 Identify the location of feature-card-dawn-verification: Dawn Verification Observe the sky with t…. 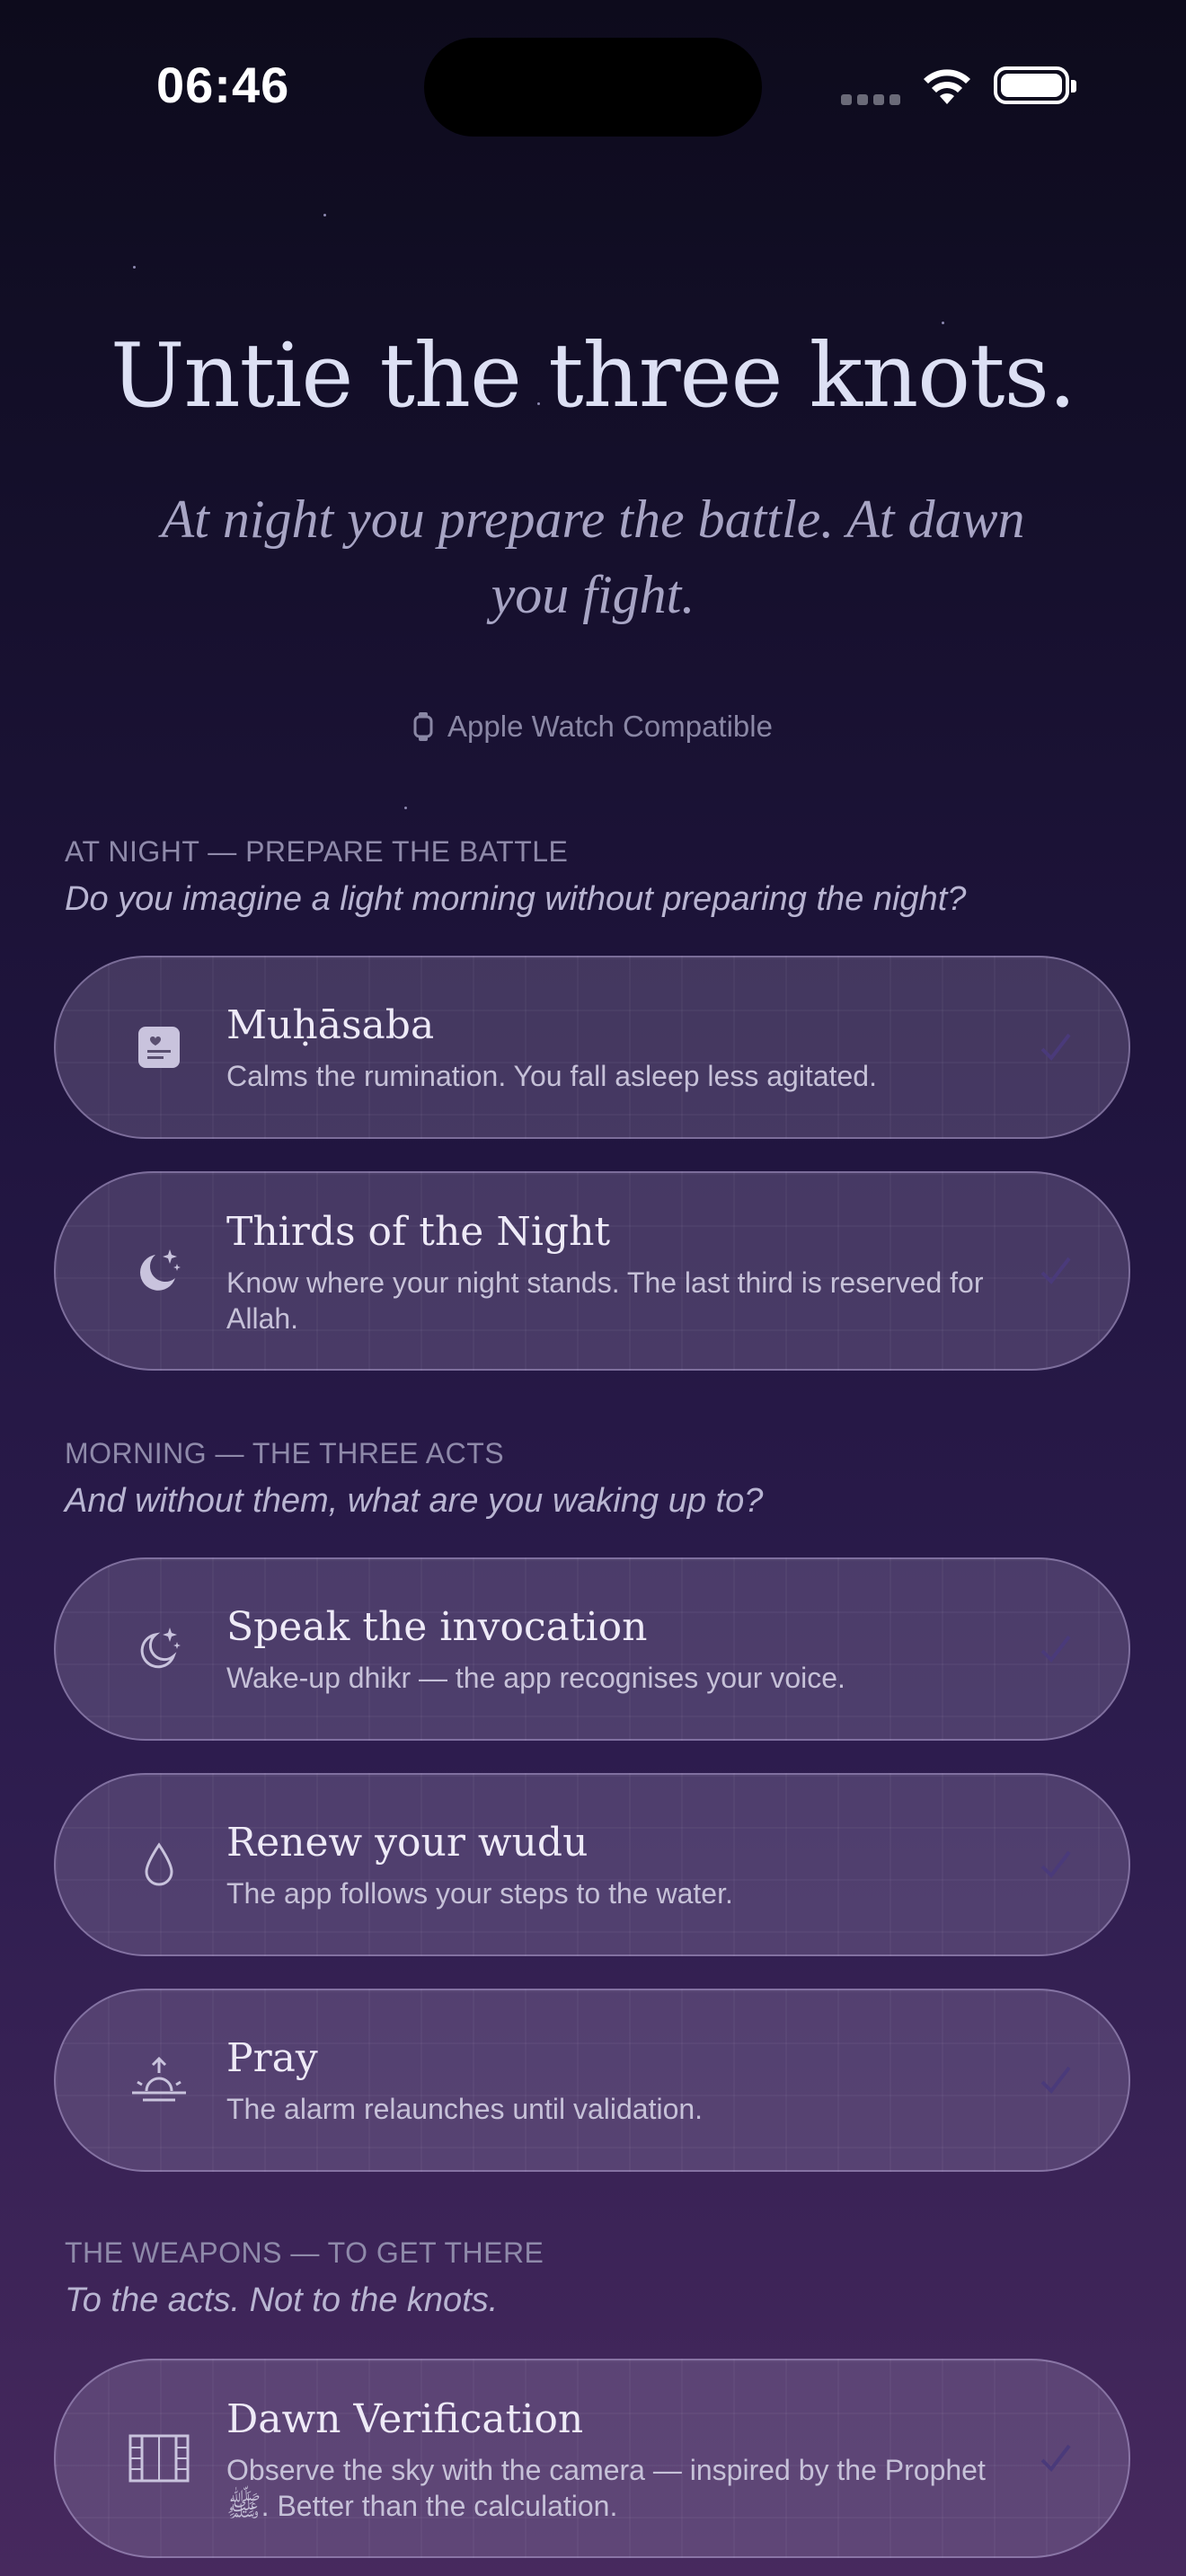
(592, 2458).